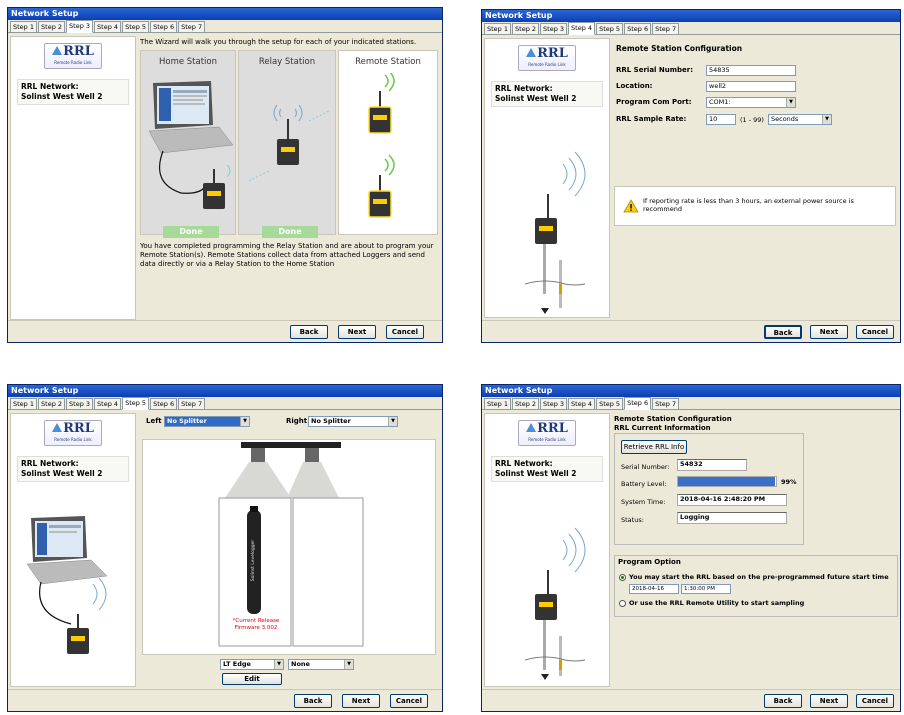  I want to click on edit-button: Edit, so click(252, 679).